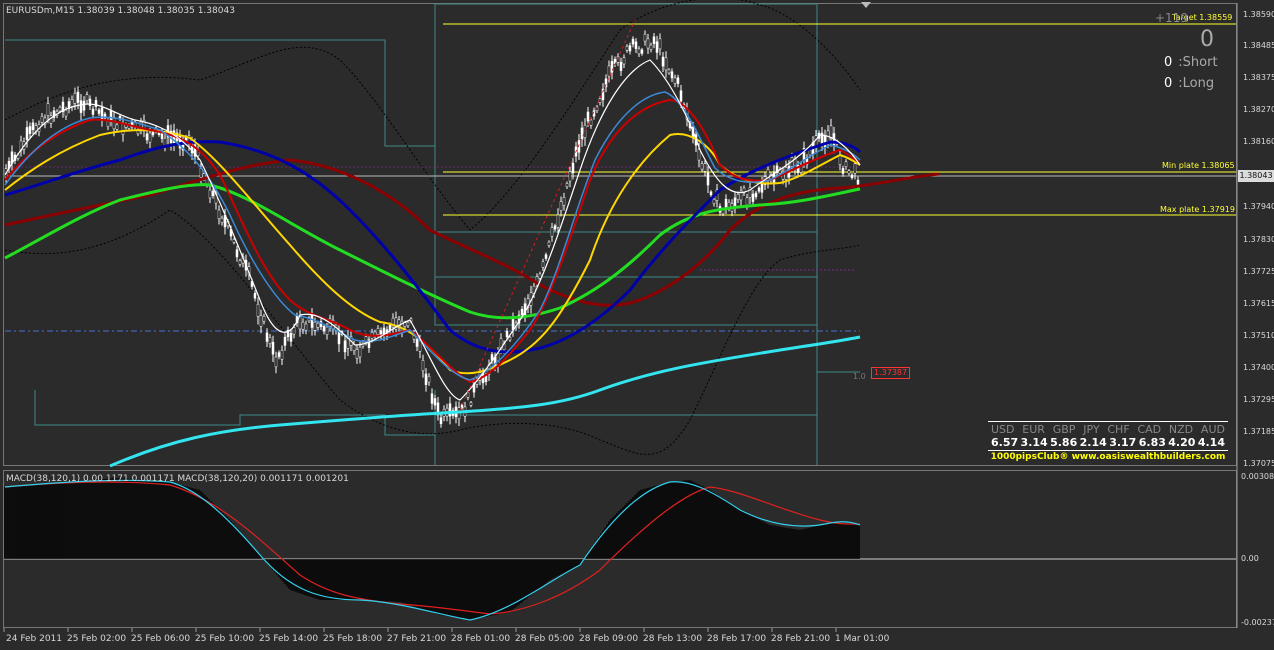  What do you see at coordinates (1258, 271) in the screenshot?
I see `price-label-8: 1.37725` at bounding box center [1258, 271].